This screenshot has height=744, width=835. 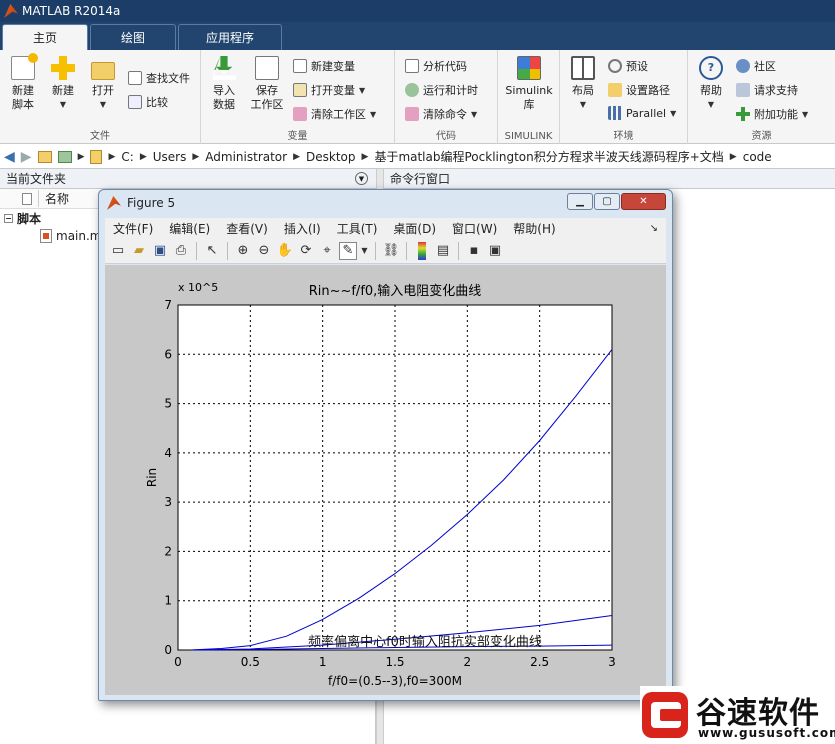 What do you see at coordinates (306, 251) in the screenshot?
I see `rotate-icon: ⟳` at bounding box center [306, 251].